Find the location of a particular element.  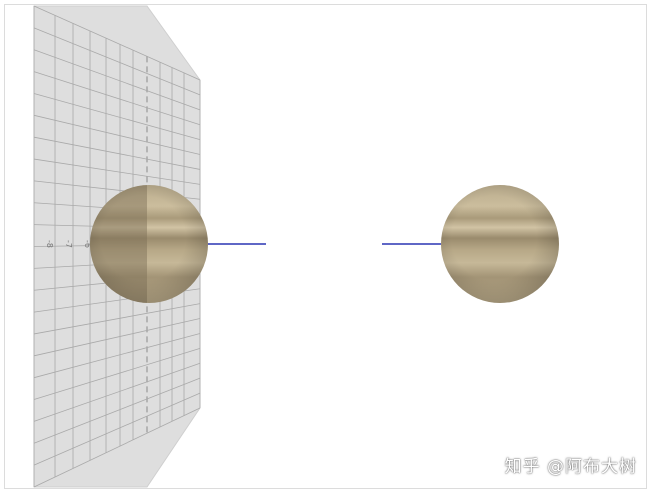

left-sphere is located at coordinates (149, 244).